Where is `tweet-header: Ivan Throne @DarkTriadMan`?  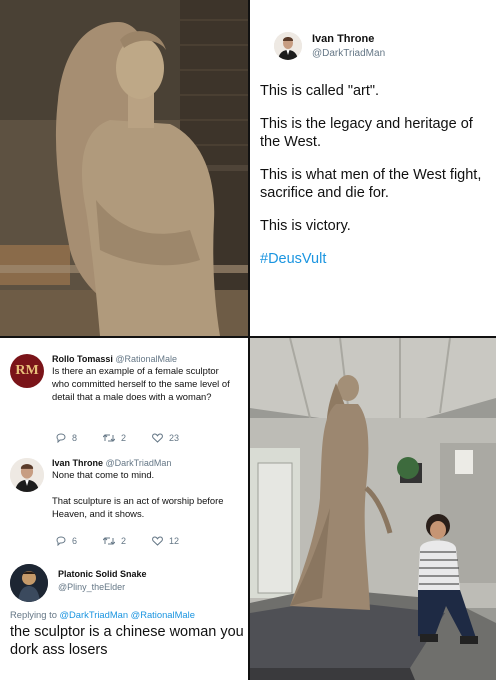 tweet-header: Ivan Throne @DarkTriadMan is located at coordinates (329, 46).